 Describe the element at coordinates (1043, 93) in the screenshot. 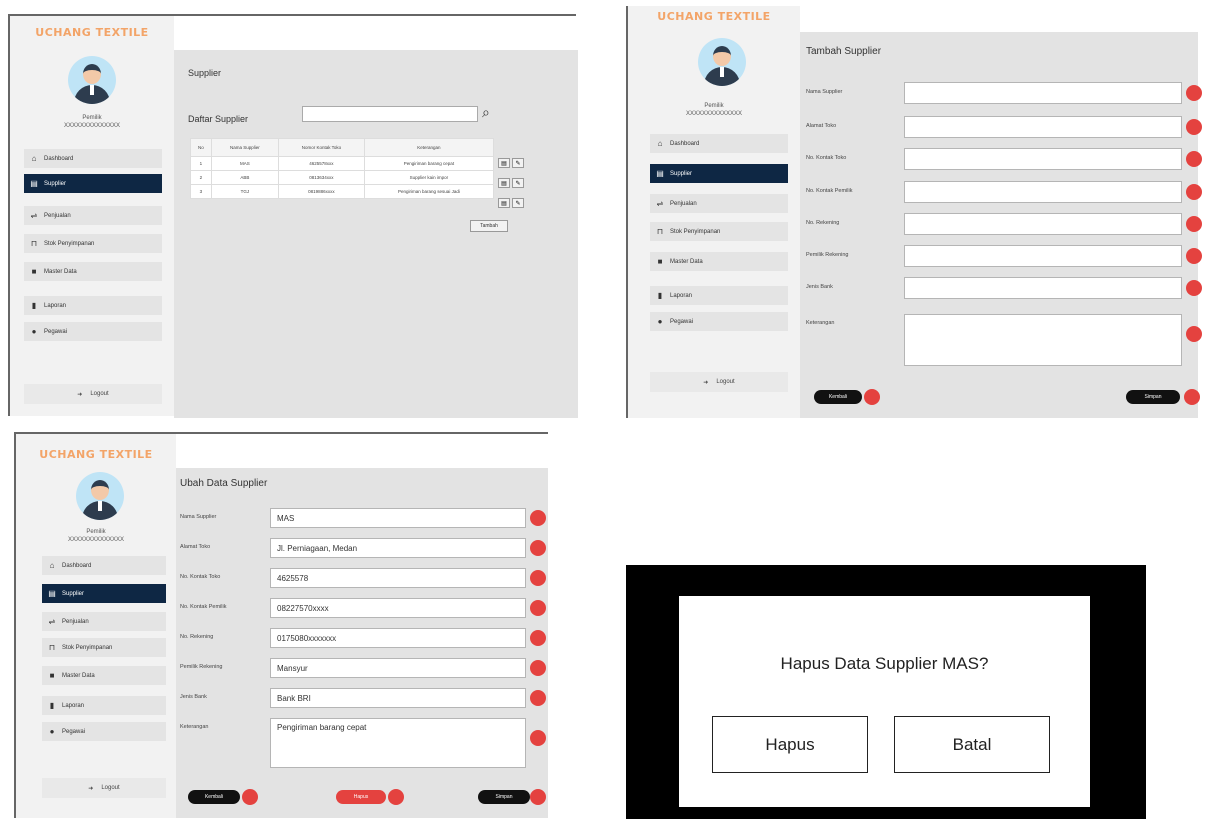

I see `nama-supplier-field` at that location.